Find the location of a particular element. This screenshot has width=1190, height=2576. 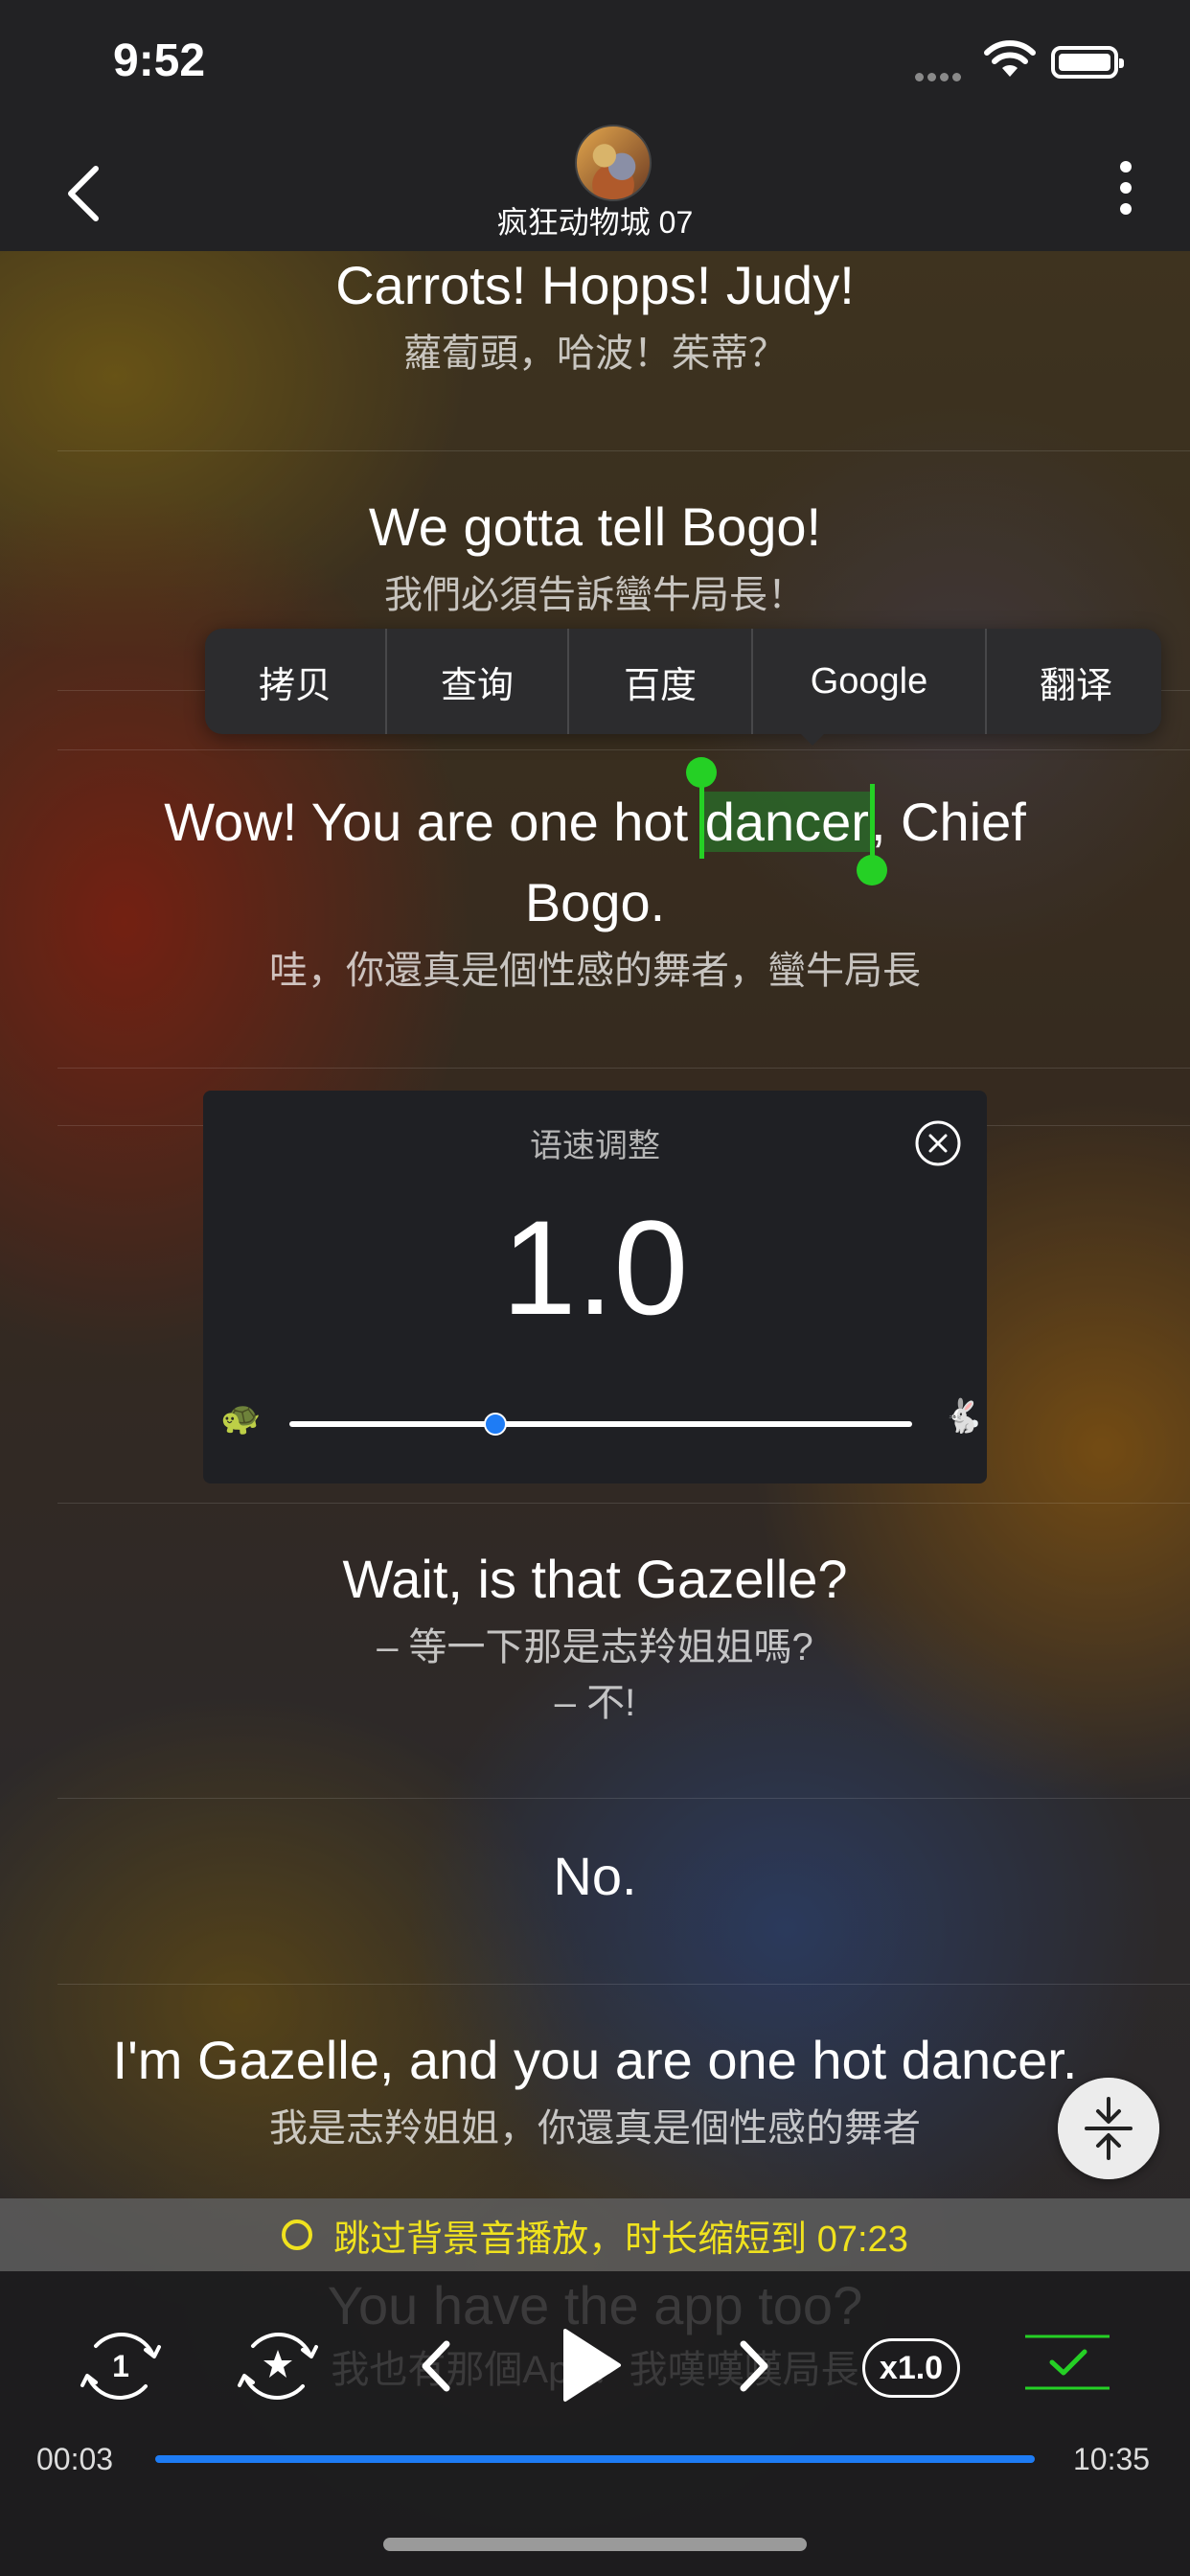

subtitle-english: No. is located at coordinates (595, 1876).